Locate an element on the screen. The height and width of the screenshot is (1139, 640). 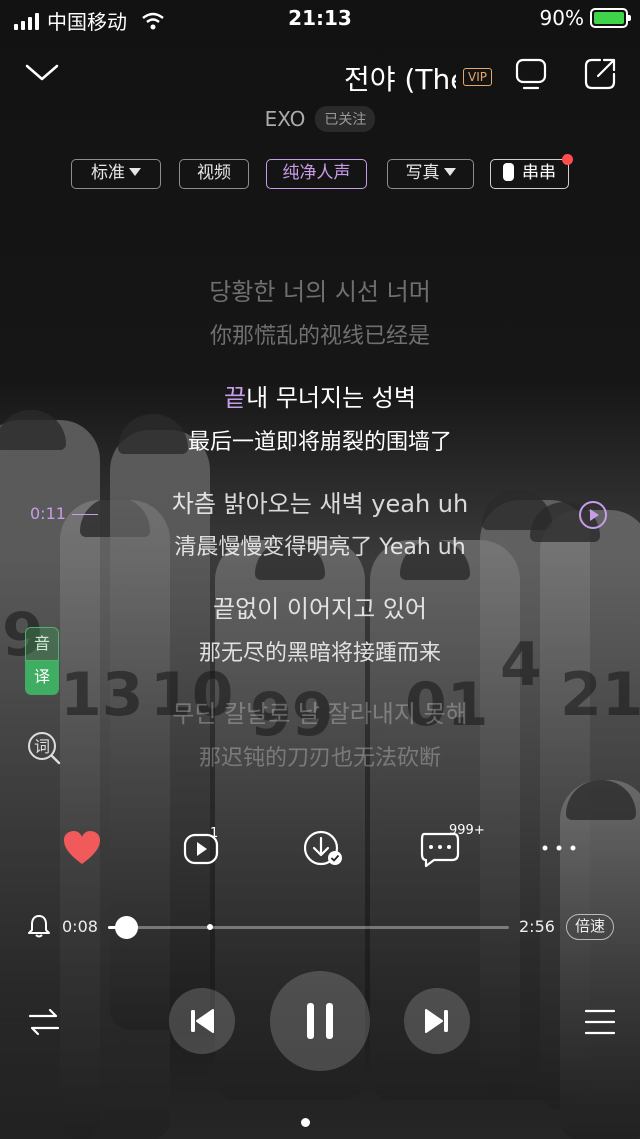
lyric-seek-line is located at coordinates (85, 514).